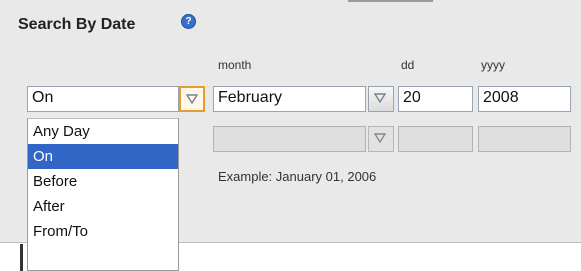 The image size is (581, 271). Describe the element at coordinates (103, 99) in the screenshot. I see `date-mode-select: On` at that location.